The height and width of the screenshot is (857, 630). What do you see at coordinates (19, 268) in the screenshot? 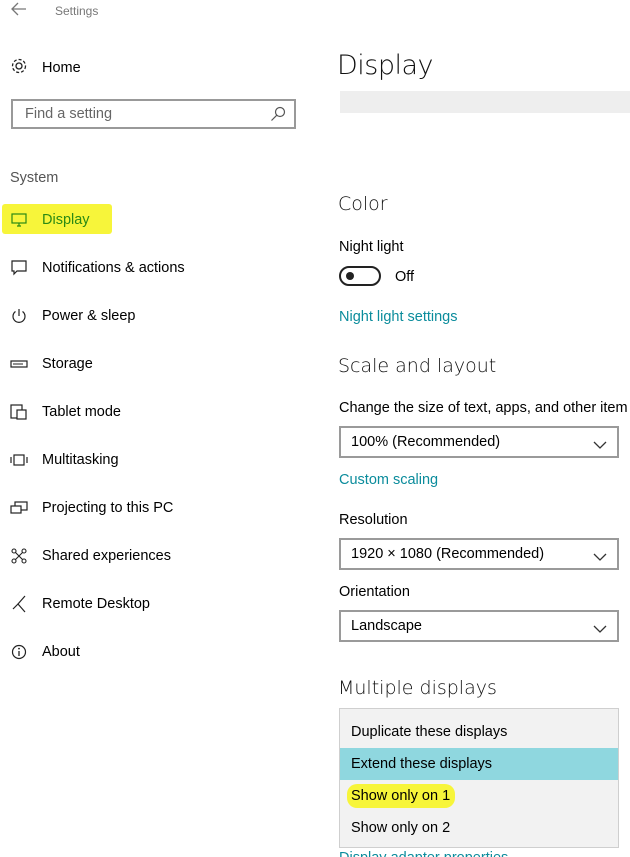
I see `message-icon` at bounding box center [19, 268].